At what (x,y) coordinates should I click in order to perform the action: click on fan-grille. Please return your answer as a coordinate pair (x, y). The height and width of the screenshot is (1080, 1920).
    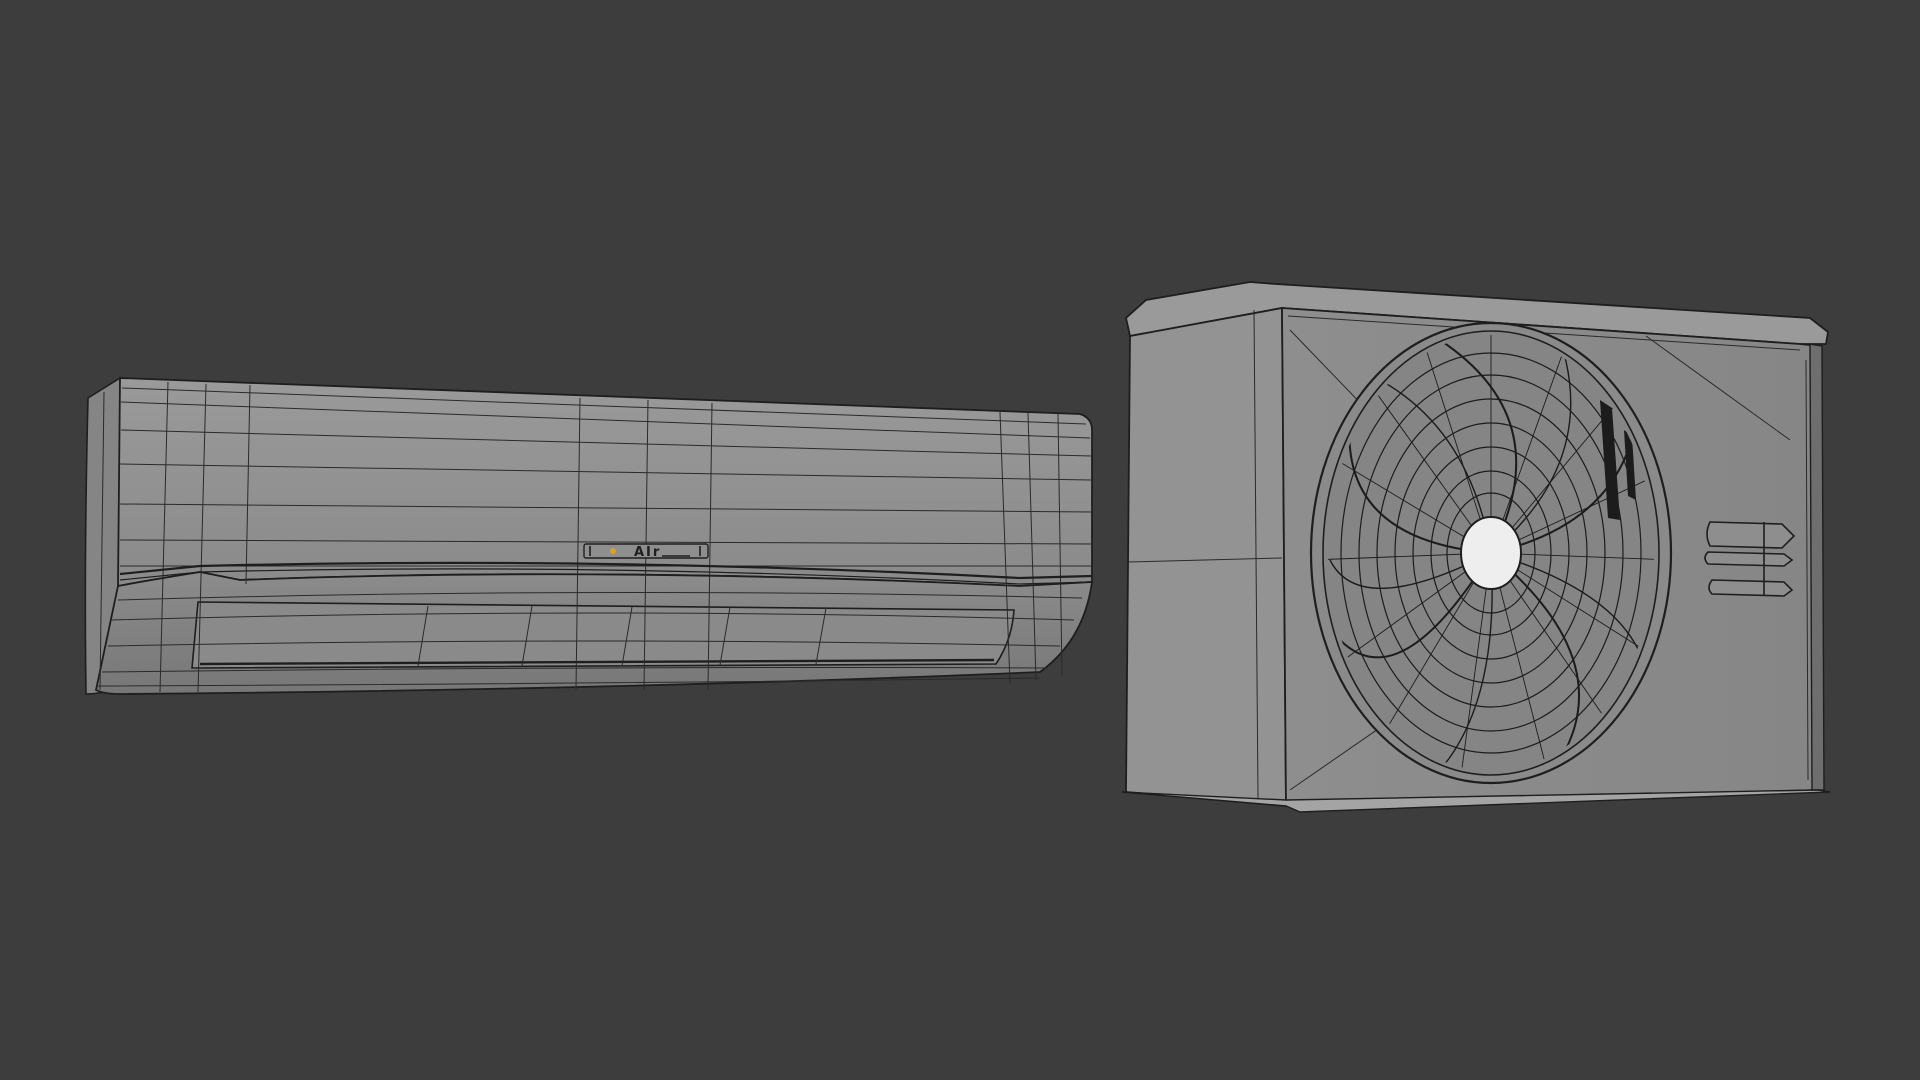
    Looking at the image, I should click on (1491, 553).